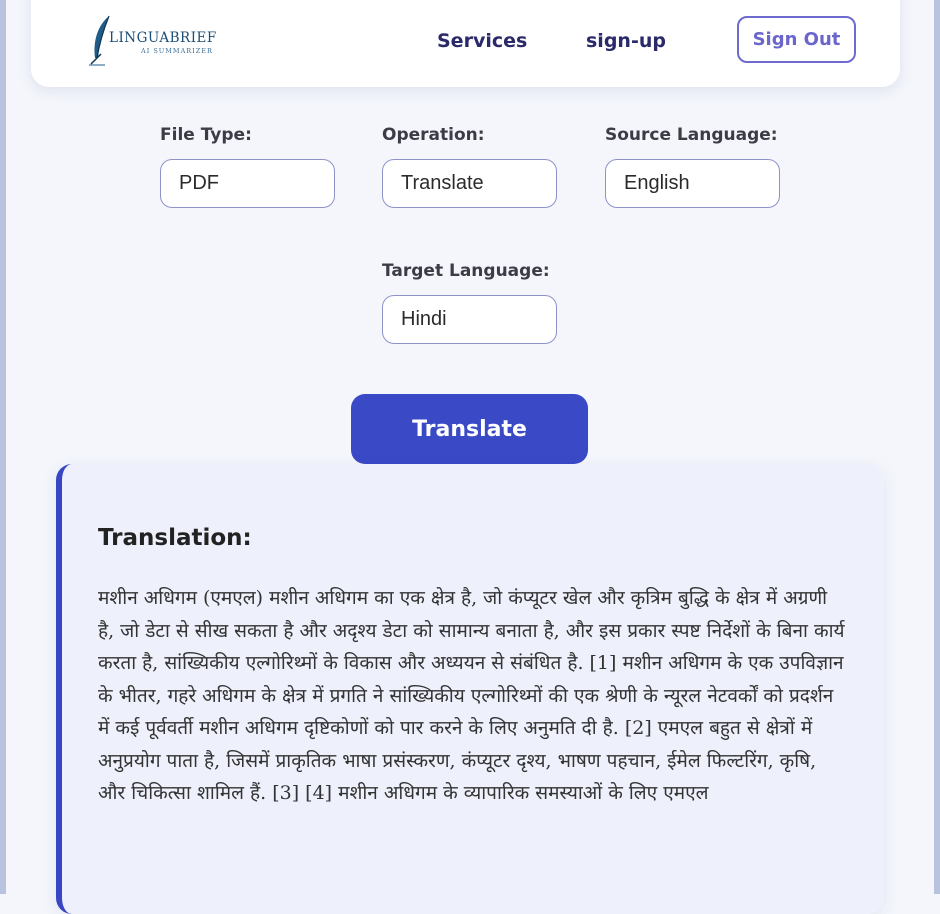 The image size is (940, 914). I want to click on file-type-label: File Type:, so click(206, 135).